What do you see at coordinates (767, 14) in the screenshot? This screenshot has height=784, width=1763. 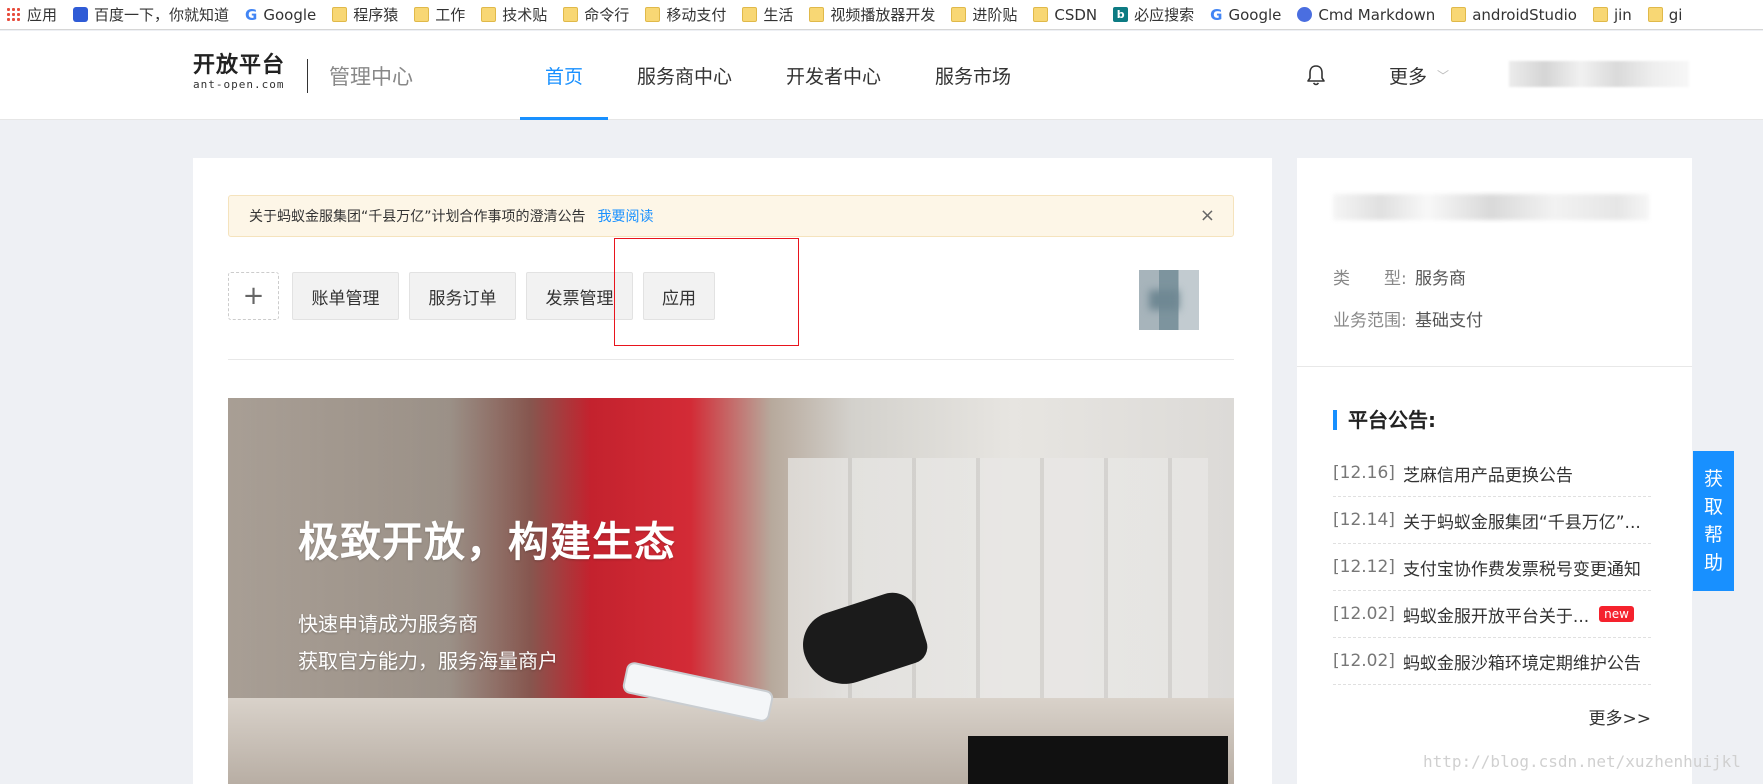 I see `bookmark-folder: 生活` at bounding box center [767, 14].